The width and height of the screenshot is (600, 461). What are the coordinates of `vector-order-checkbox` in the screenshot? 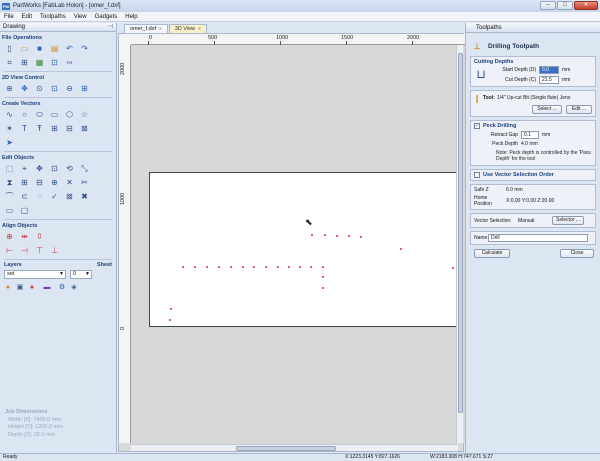 It's located at (477, 175).